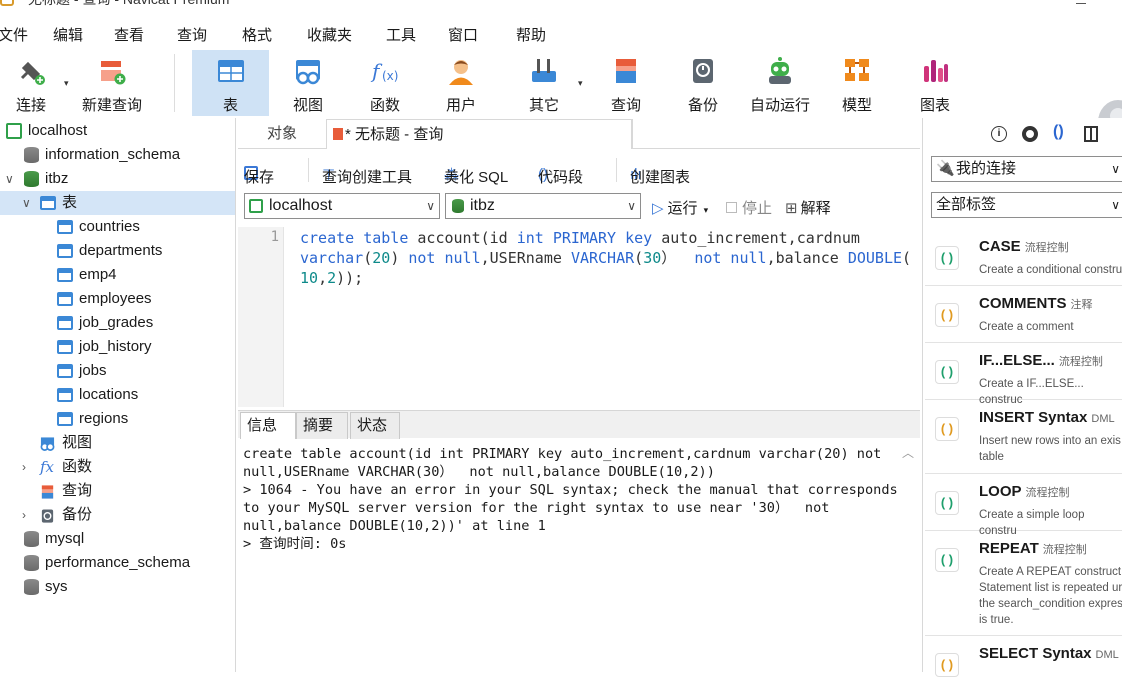 Image resolution: width=1122 pixels, height=677 pixels. I want to click on snippet-tag: 流程控制, so click(1080, 362).